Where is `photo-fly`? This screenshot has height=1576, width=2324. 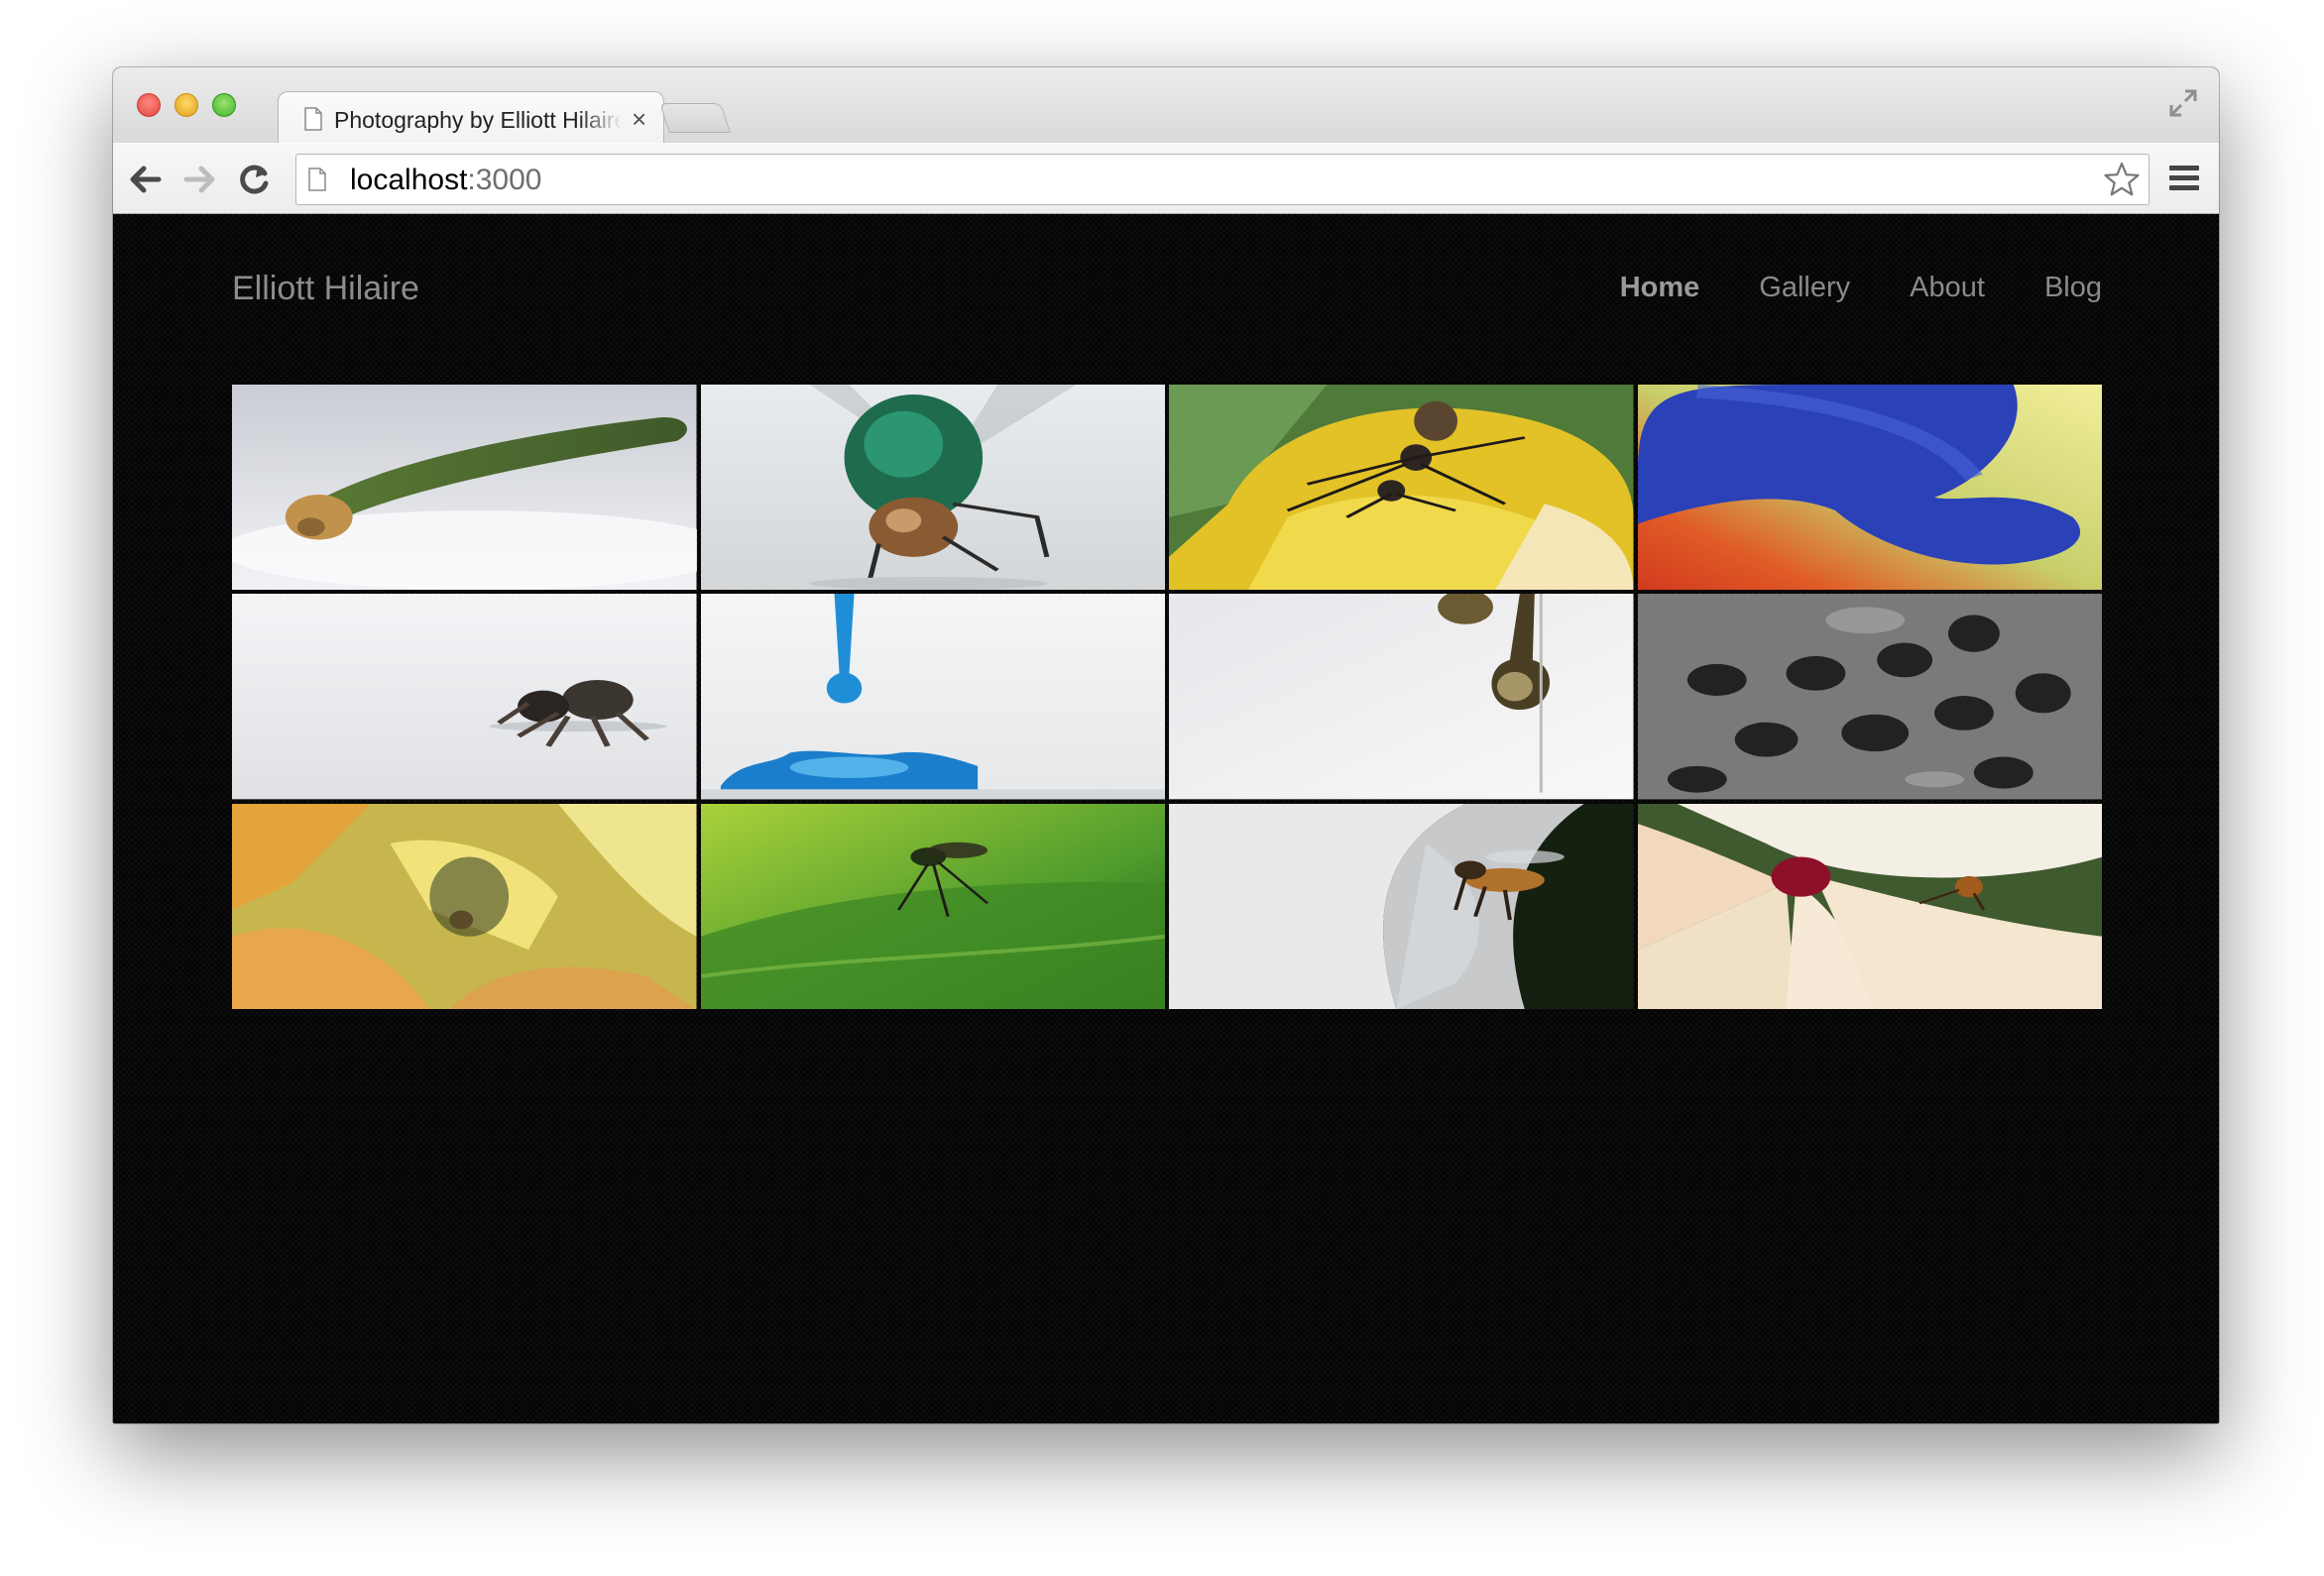 photo-fly is located at coordinates (932, 488).